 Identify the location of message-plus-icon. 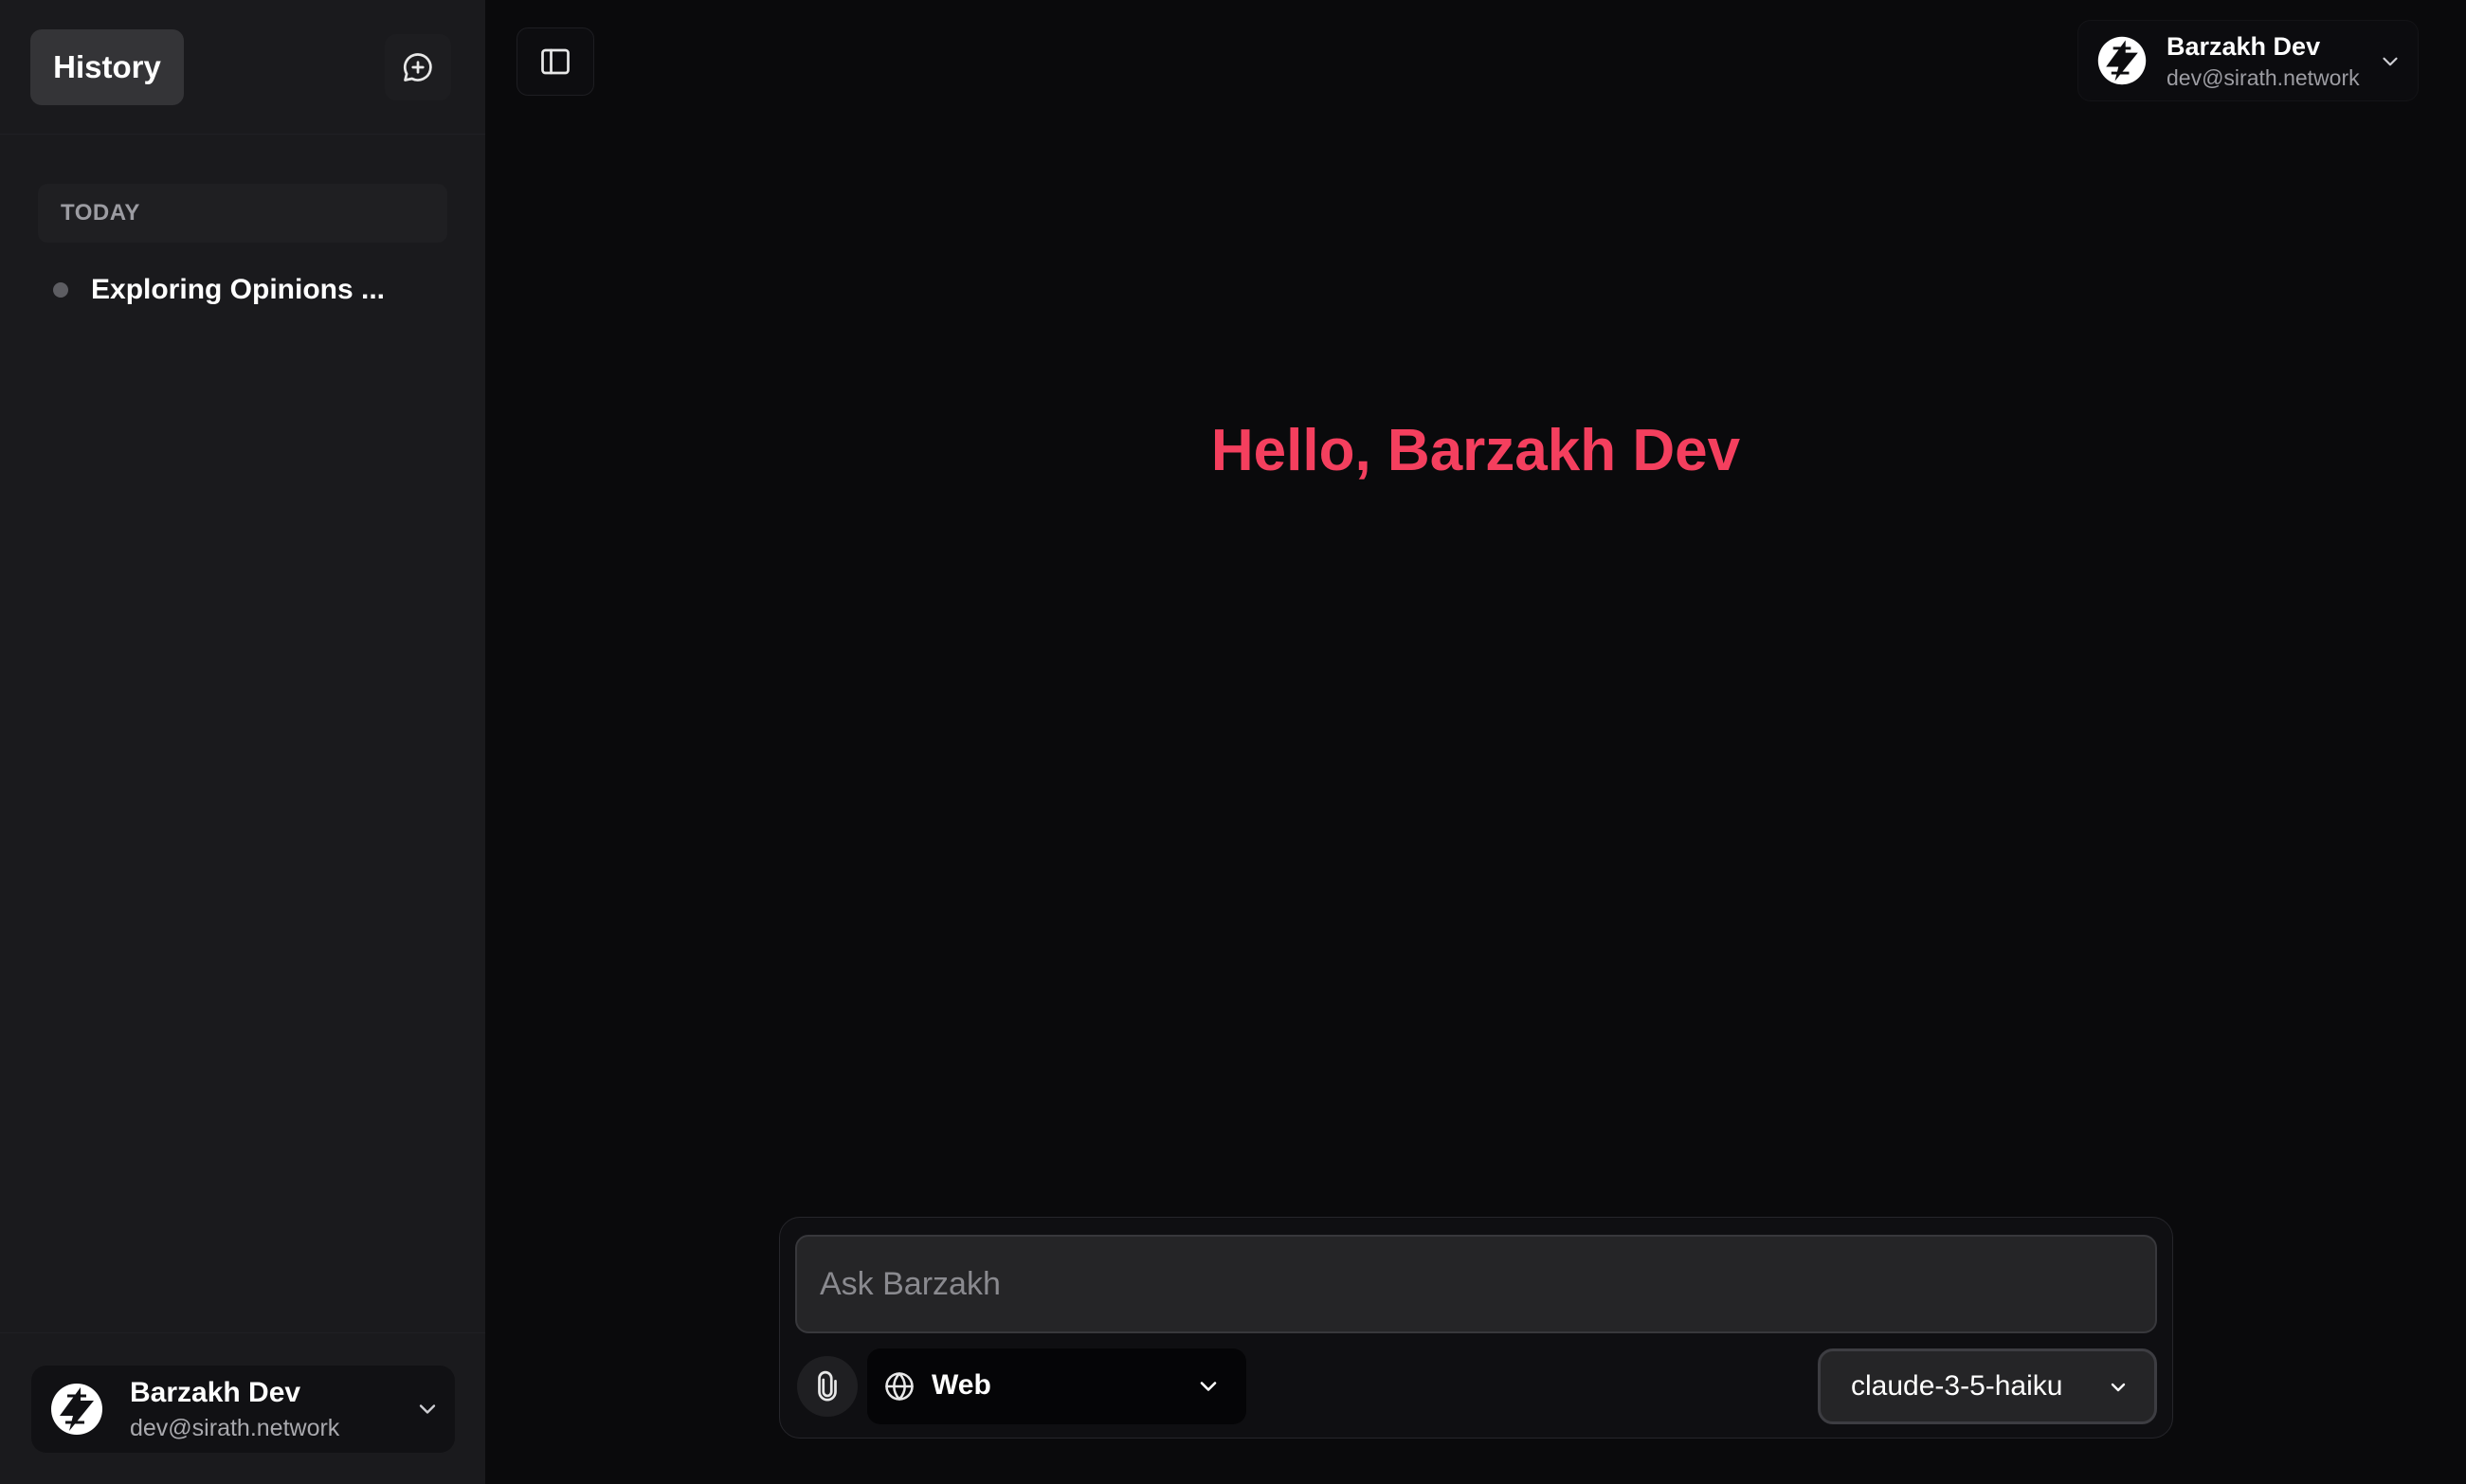
(417, 67).